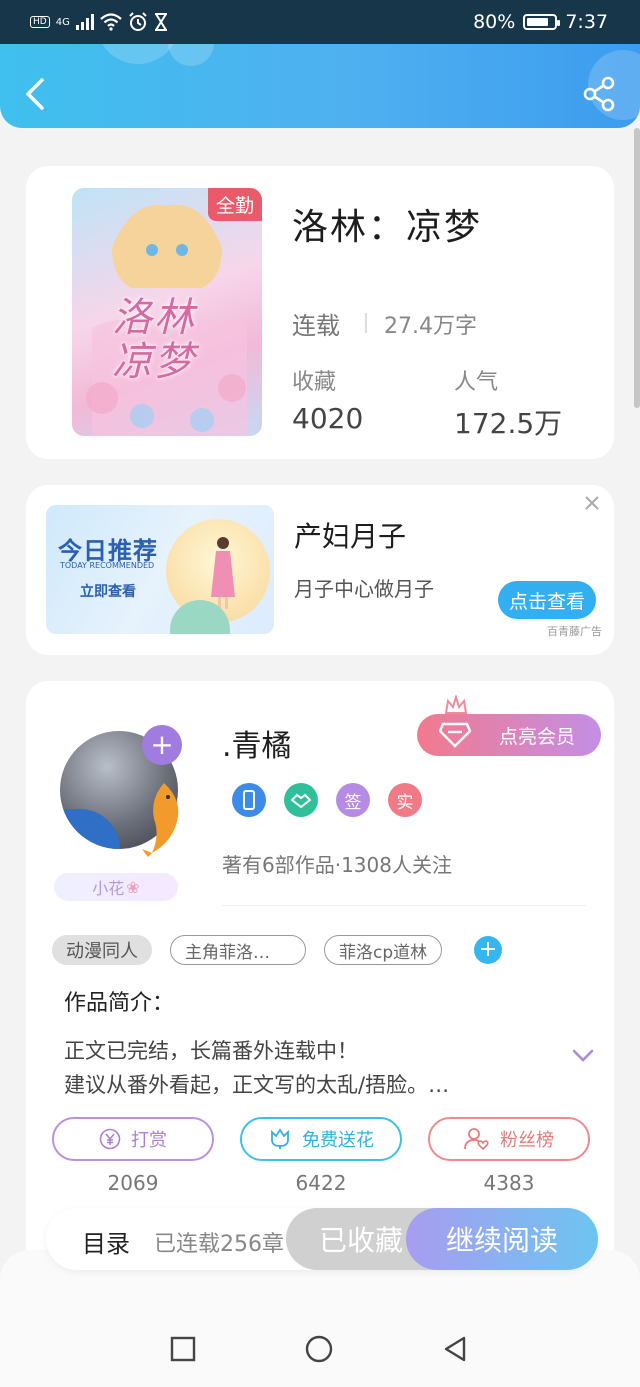 This screenshot has width=640, height=1387. Describe the element at coordinates (455, 735) in the screenshot. I see `diamond-icon` at that location.